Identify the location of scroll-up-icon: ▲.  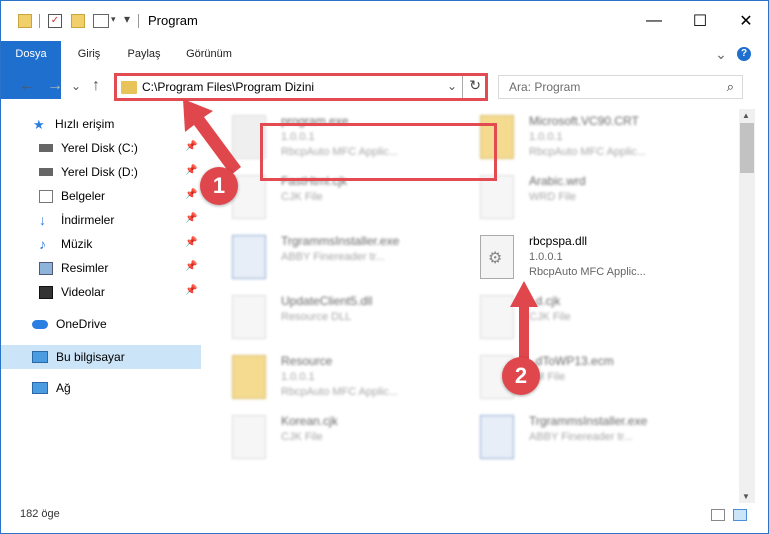
(746, 115).